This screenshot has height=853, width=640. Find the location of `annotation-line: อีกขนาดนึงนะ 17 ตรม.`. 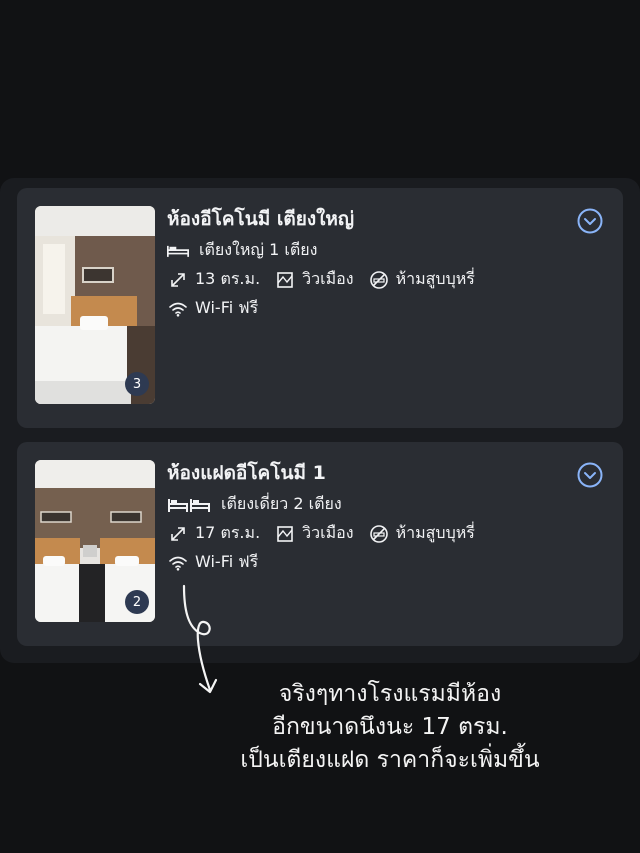

annotation-line: อีกขนาดนึงนะ 17 ตรม. is located at coordinates (390, 727).